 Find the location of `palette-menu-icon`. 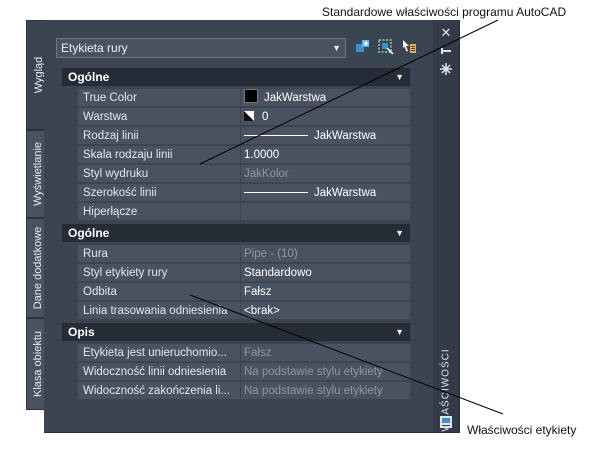

palette-menu-icon is located at coordinates (446, 422).